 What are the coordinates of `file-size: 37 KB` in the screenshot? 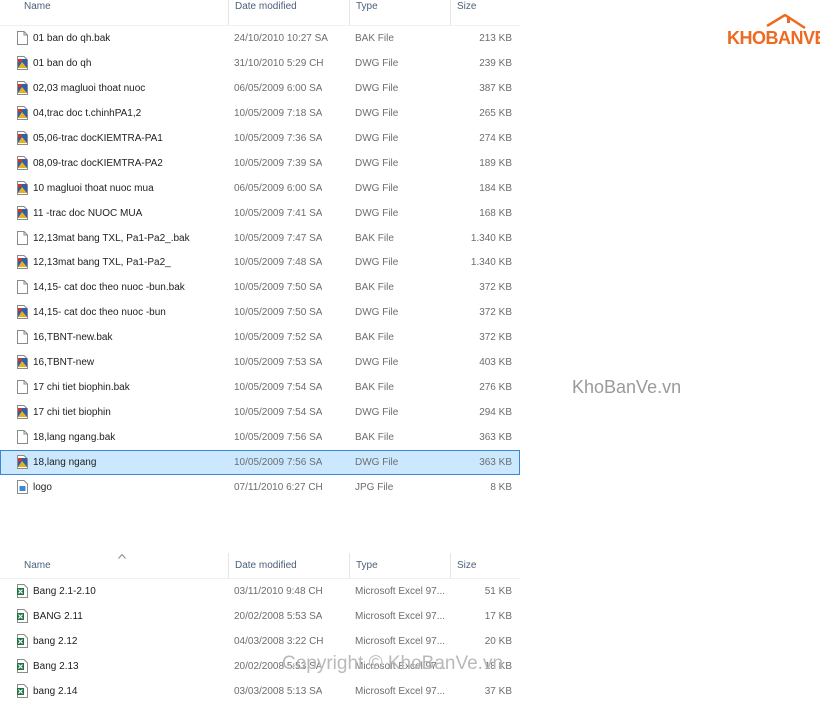 It's located at (498, 691).